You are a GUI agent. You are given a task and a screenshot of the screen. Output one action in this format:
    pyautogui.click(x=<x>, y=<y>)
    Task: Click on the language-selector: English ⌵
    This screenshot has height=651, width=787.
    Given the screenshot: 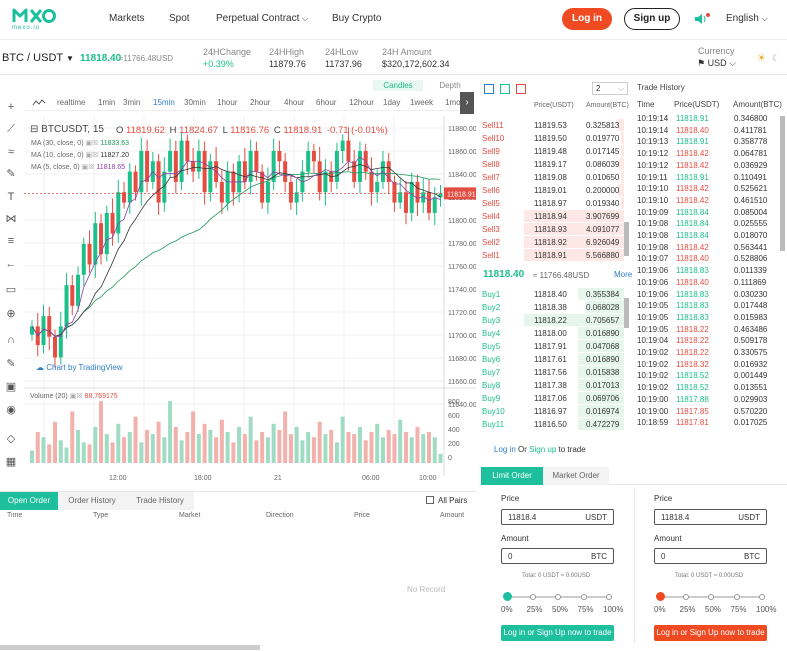 What is the action you would take?
    pyautogui.click(x=747, y=18)
    